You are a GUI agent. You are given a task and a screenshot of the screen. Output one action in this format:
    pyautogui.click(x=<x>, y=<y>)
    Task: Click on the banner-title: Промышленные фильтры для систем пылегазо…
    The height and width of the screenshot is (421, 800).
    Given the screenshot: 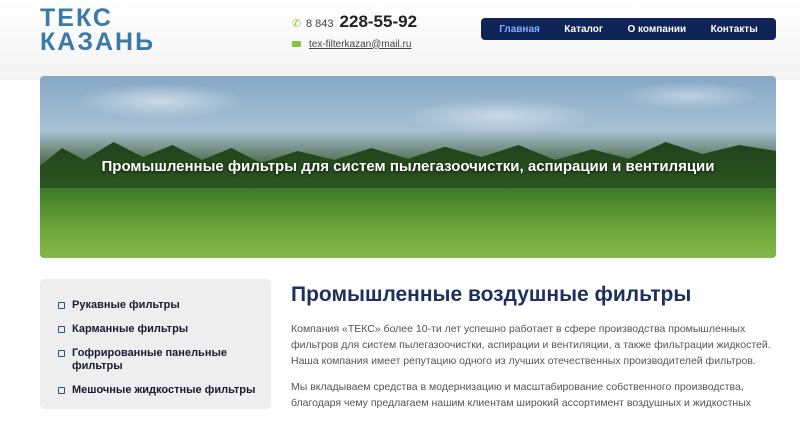 What is the action you would take?
    pyautogui.click(x=408, y=166)
    